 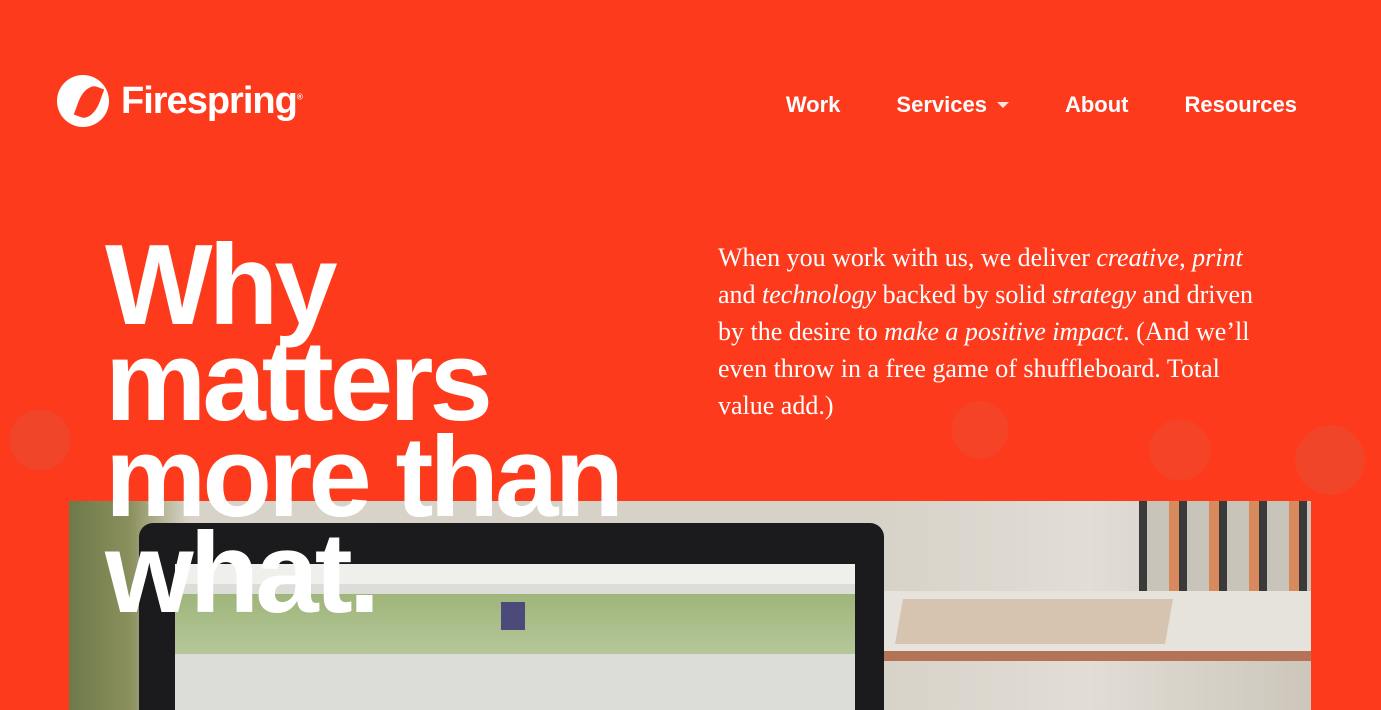 I want to click on nav-services: Services, so click(x=952, y=105).